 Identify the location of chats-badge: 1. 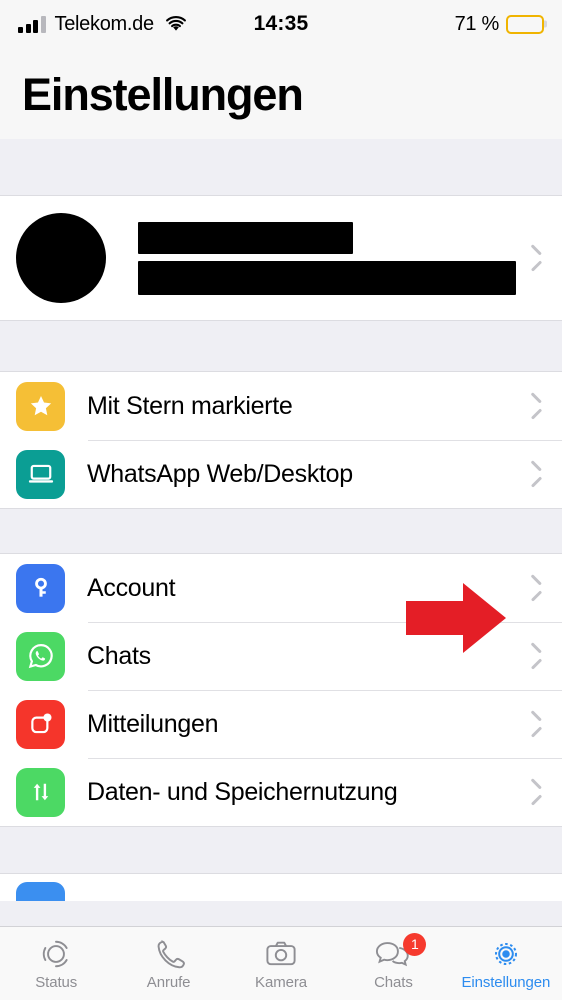
(415, 944).